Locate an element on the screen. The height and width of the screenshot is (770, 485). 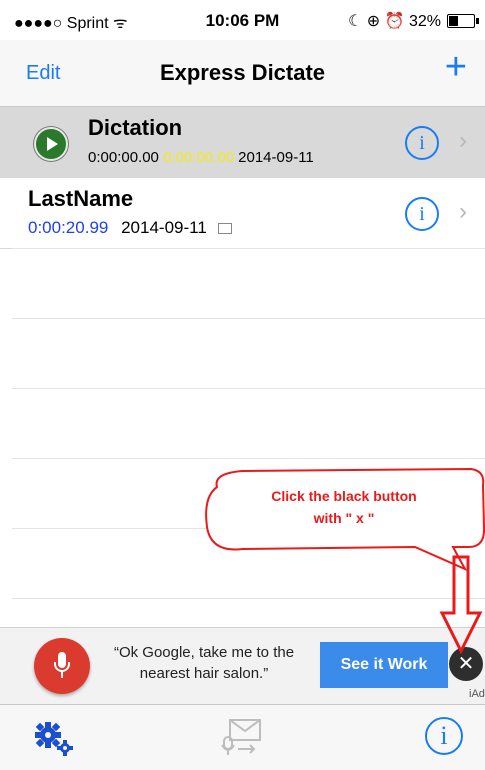
item-meta: 0:00:20.99 2014-09-11 is located at coordinates (130, 228).